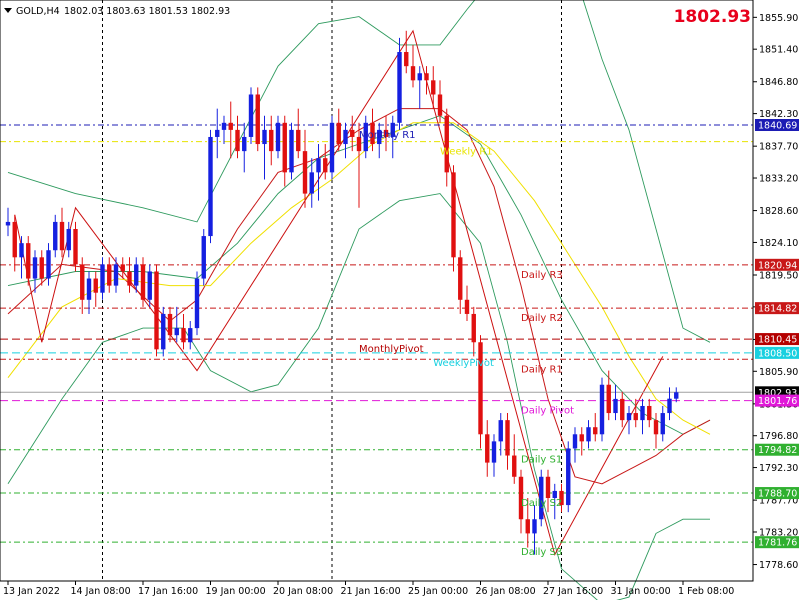 This screenshot has height=604, width=800. What do you see at coordinates (573, 591) in the screenshot?
I see `time-tick-label: 27 Jan 16:00` at bounding box center [573, 591].